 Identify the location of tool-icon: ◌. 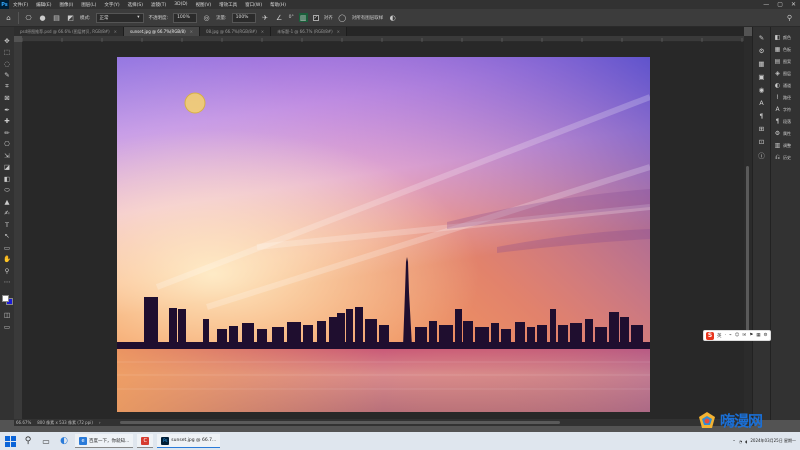
(7, 63).